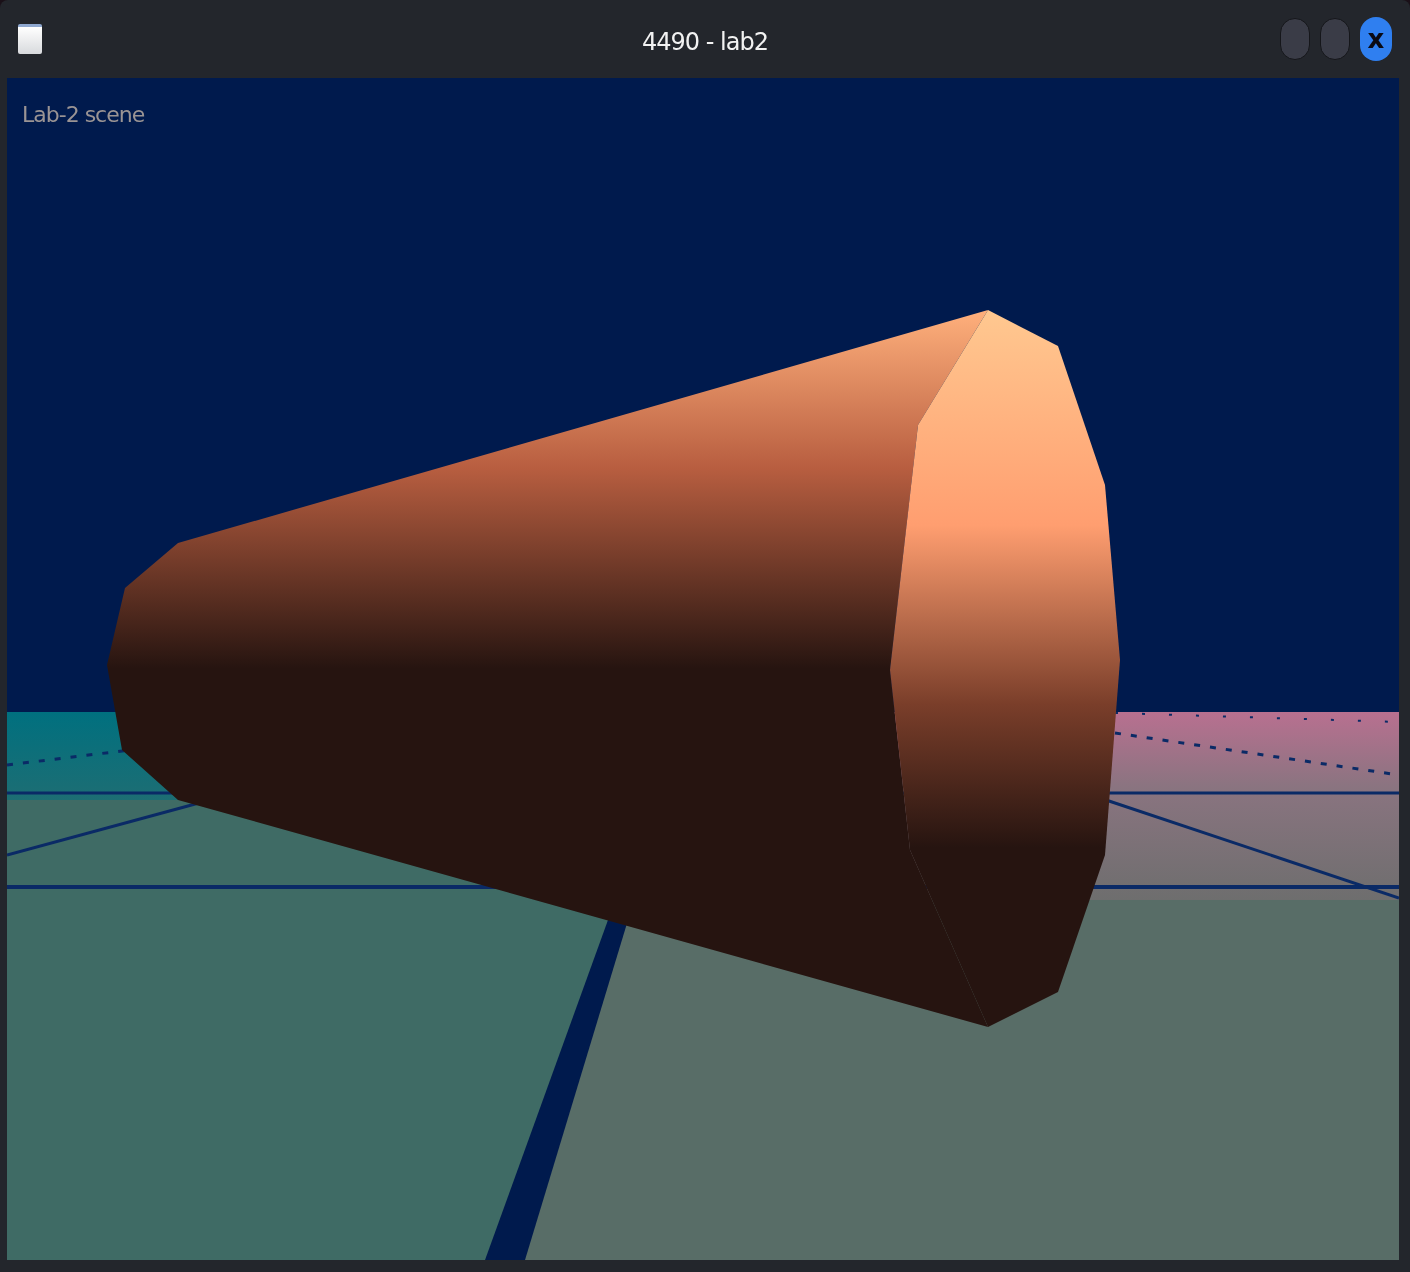 The height and width of the screenshot is (1272, 1410). Describe the element at coordinates (83, 115) in the screenshot. I see `scene-label: Lab-2 scene` at that location.